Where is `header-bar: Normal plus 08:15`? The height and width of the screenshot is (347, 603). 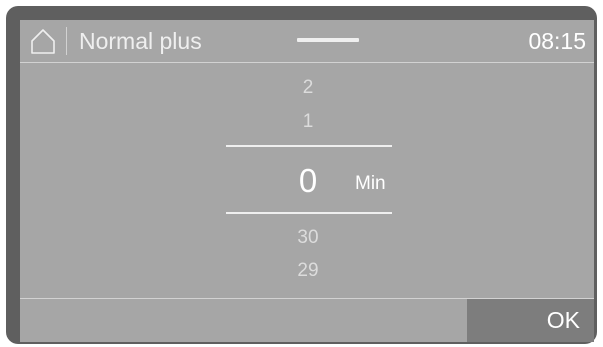 header-bar: Normal plus 08:15 is located at coordinates (307, 41).